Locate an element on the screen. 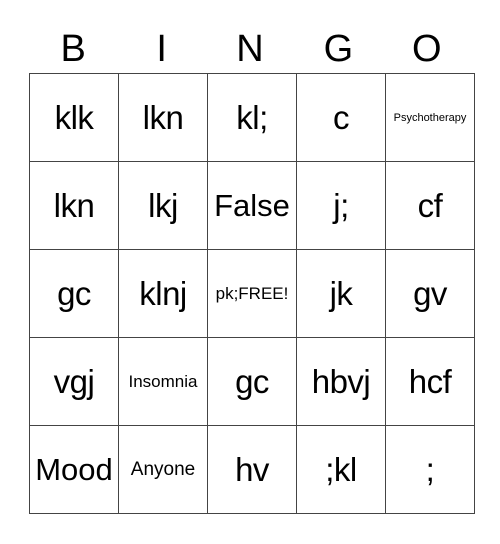 The image size is (500, 544). bingo-cell: pk;FREE! is located at coordinates (252, 293).